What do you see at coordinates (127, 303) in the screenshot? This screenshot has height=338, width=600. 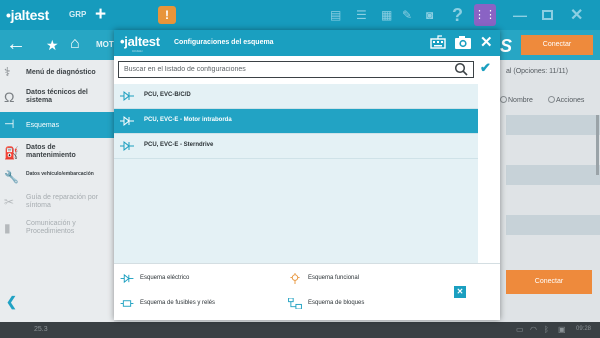 I see `fuse-relay-icon` at bounding box center [127, 303].